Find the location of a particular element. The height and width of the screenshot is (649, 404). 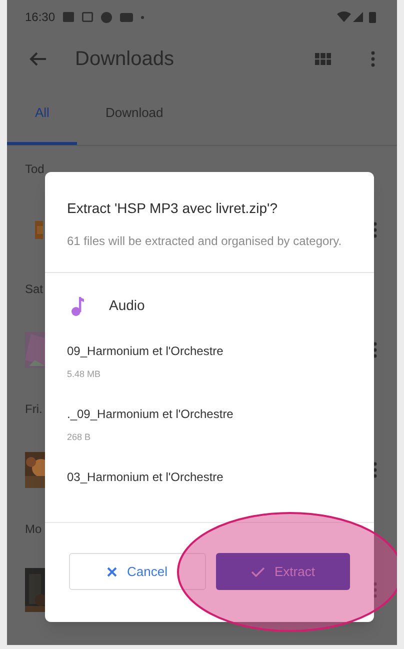

file-name: 09_Harmonium et l'Orchestre is located at coordinates (145, 351).